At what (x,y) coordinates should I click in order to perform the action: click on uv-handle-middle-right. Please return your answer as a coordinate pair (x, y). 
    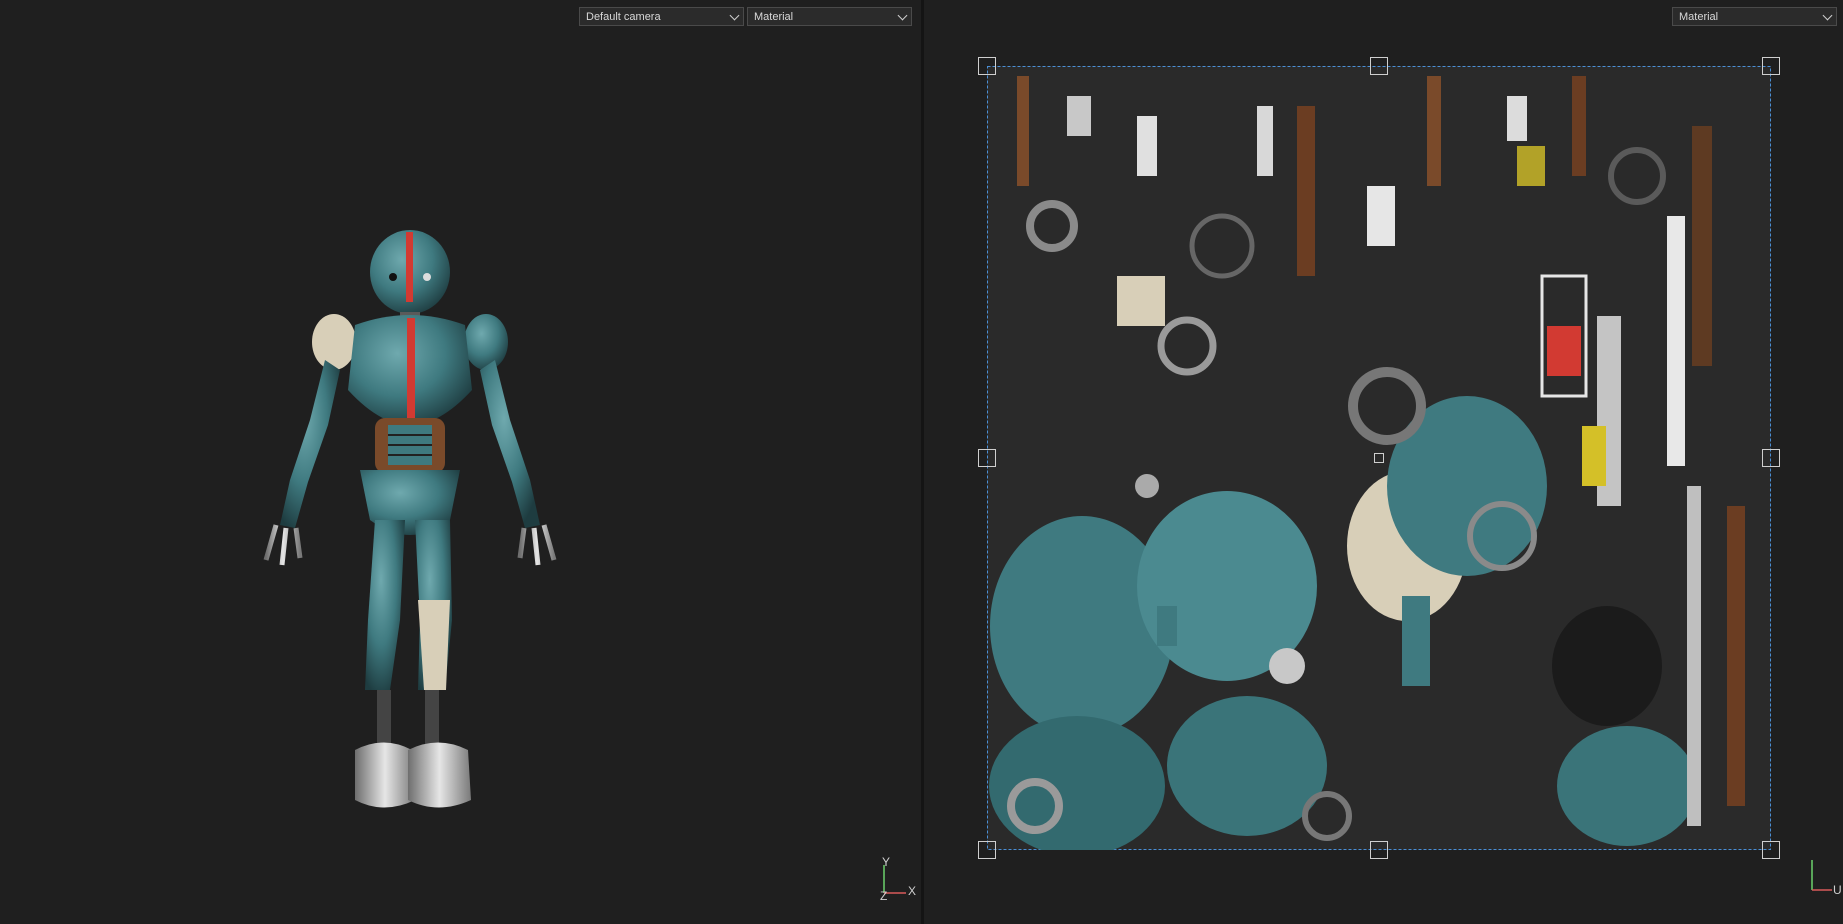
    Looking at the image, I should click on (1771, 458).